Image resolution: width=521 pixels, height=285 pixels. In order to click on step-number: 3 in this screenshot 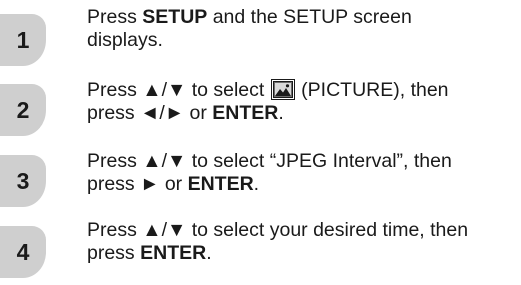, I will do `click(23, 180)`.